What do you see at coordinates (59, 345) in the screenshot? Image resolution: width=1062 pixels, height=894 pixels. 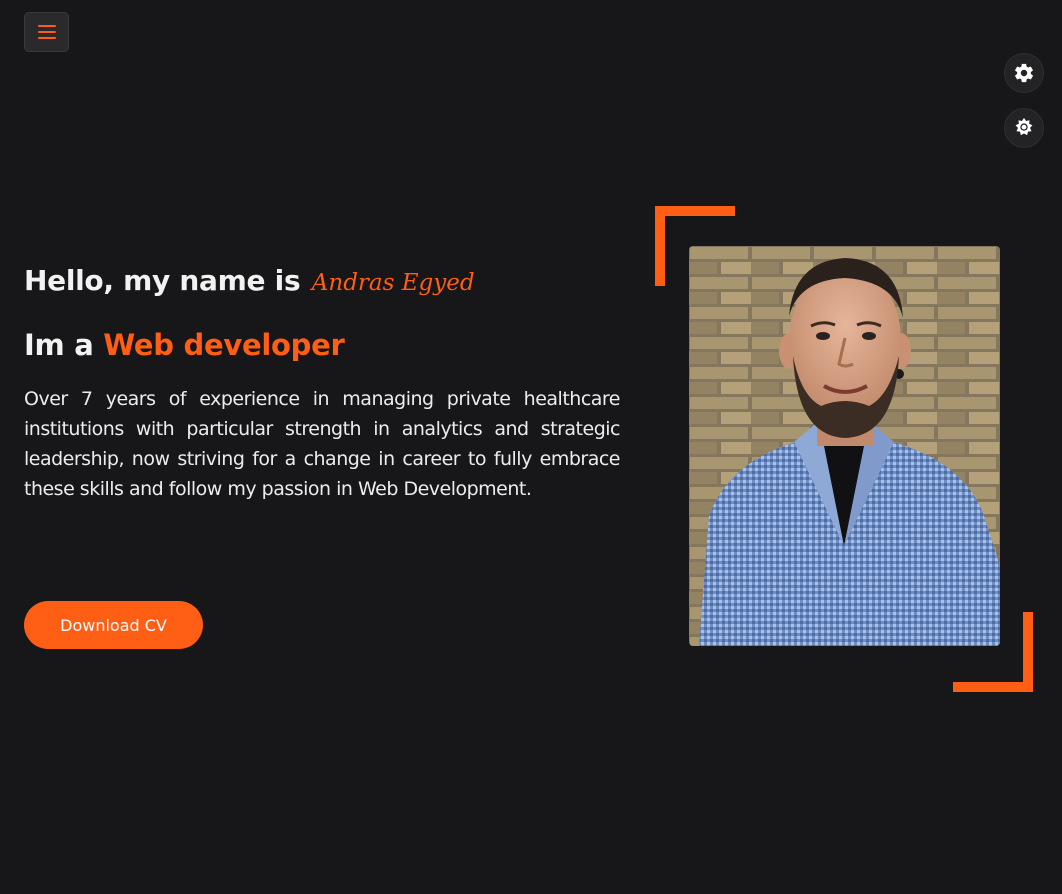 I see `role-prefix: Im a` at bounding box center [59, 345].